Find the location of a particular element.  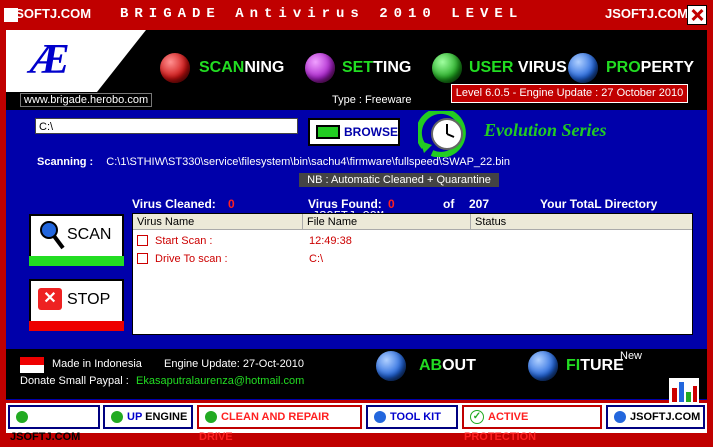

scan-label: SCAN is located at coordinates (89, 234).